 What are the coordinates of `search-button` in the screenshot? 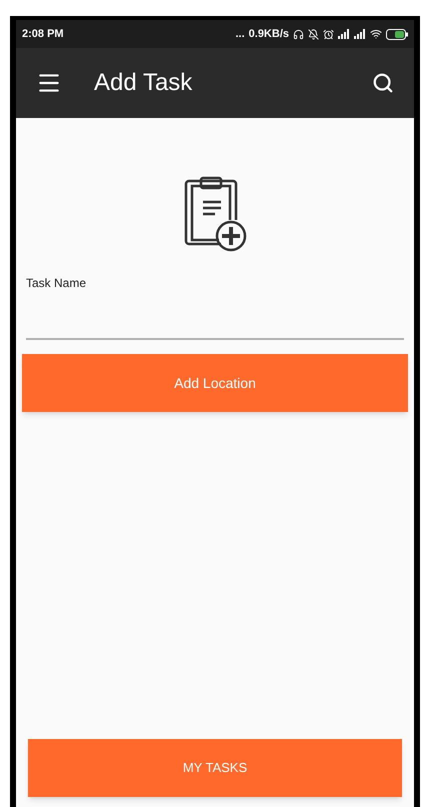 It's located at (383, 83).